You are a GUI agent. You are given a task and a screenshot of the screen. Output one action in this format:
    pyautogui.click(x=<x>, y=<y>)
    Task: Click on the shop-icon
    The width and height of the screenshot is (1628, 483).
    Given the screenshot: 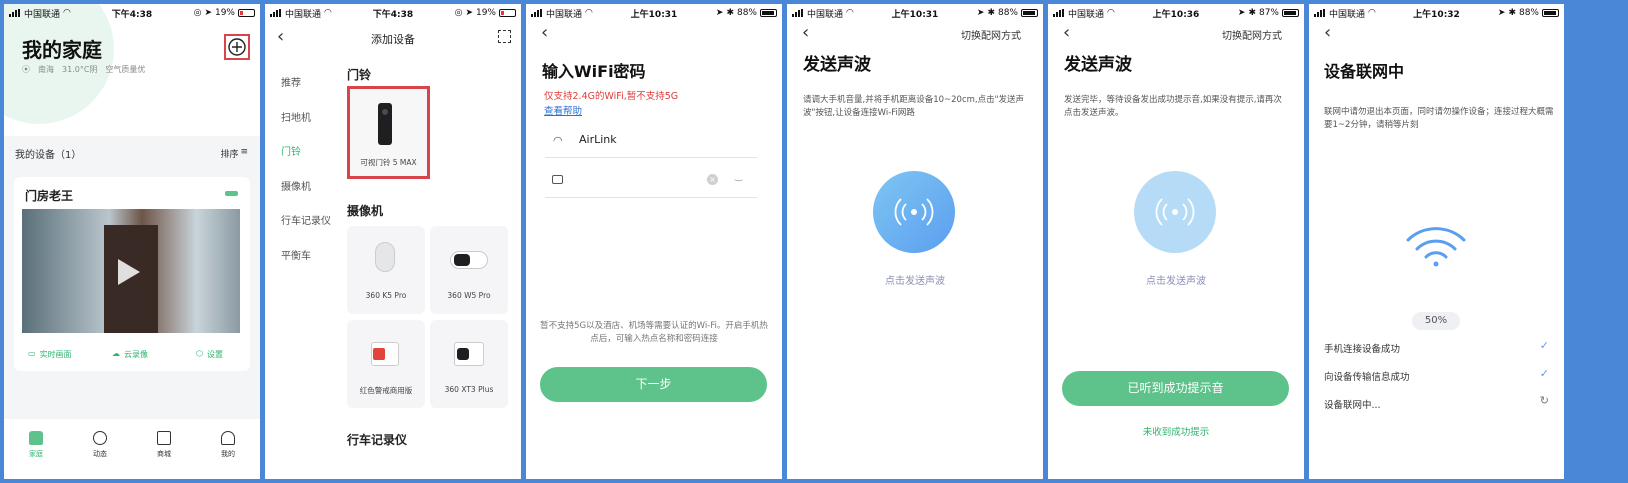 What is the action you would take?
    pyautogui.click(x=164, y=438)
    